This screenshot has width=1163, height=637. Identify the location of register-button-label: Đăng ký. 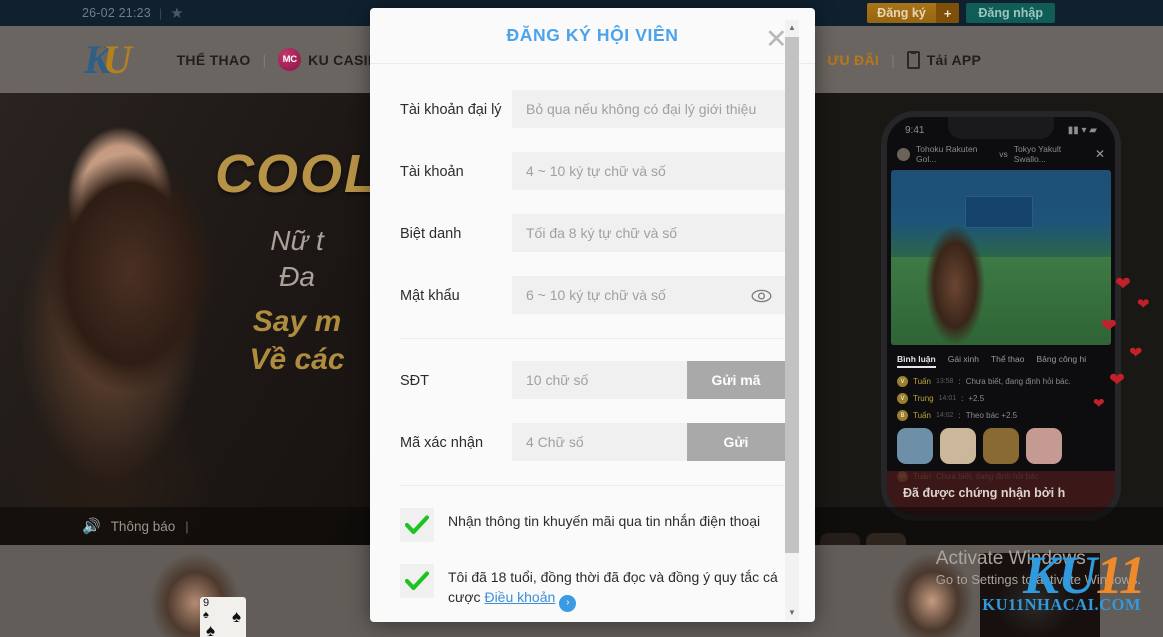
(901, 13).